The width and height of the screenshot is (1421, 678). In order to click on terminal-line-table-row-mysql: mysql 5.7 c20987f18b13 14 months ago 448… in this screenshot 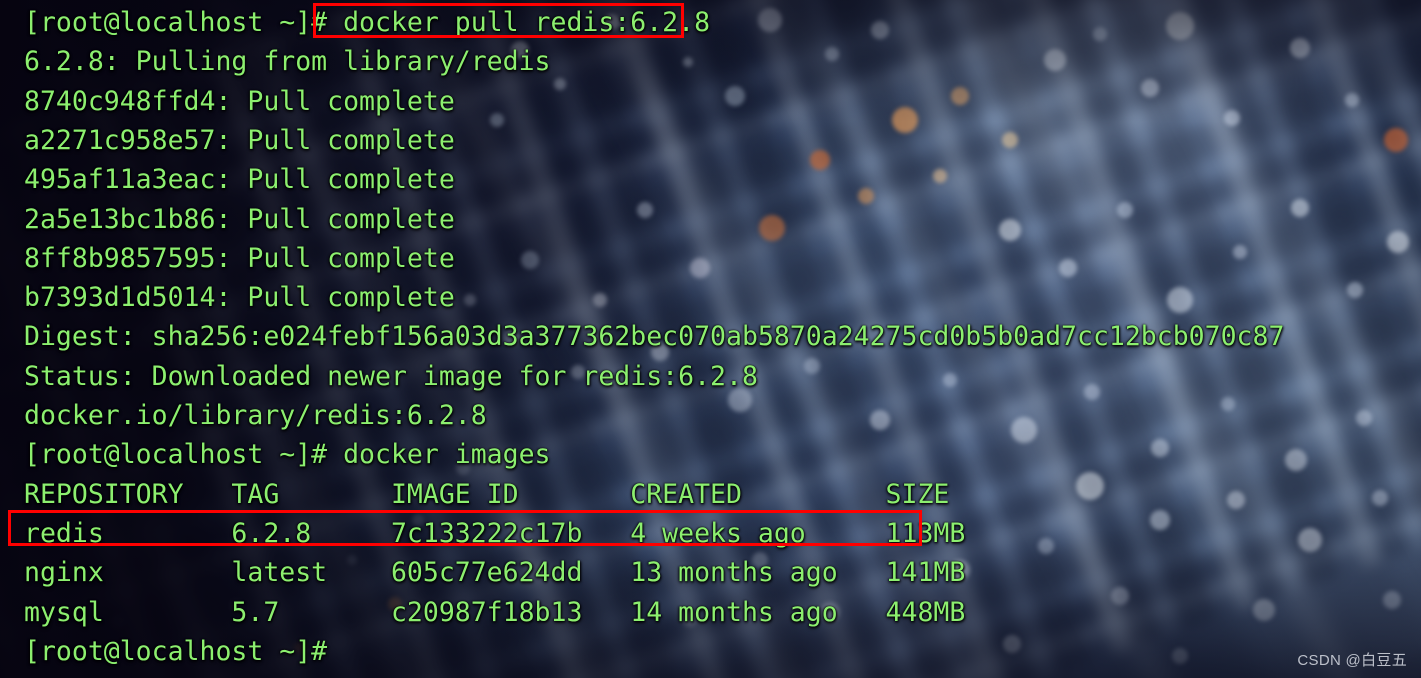, I will do `click(495, 612)`.